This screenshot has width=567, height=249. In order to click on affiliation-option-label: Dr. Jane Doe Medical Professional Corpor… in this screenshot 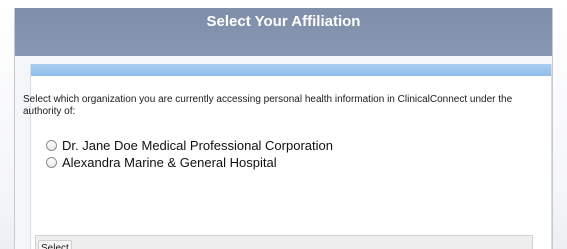, I will do `click(197, 145)`.